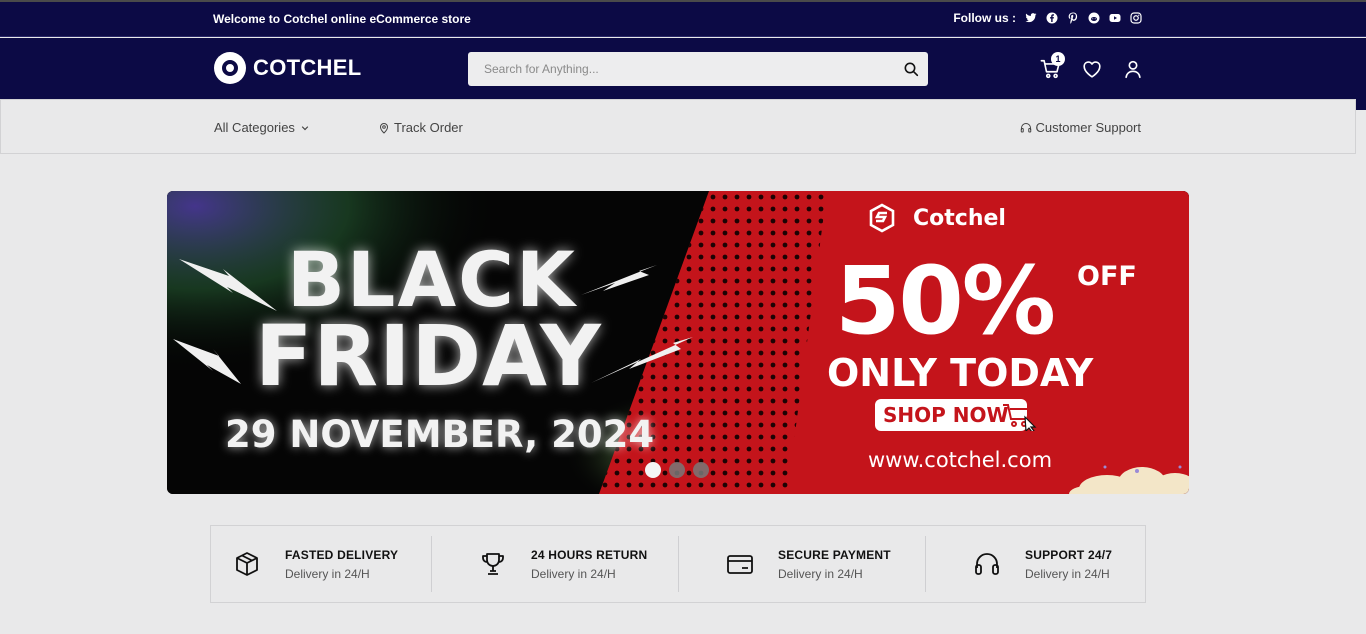 The image size is (1366, 634). I want to click on site-logo: COTCHEL, so click(287, 68).